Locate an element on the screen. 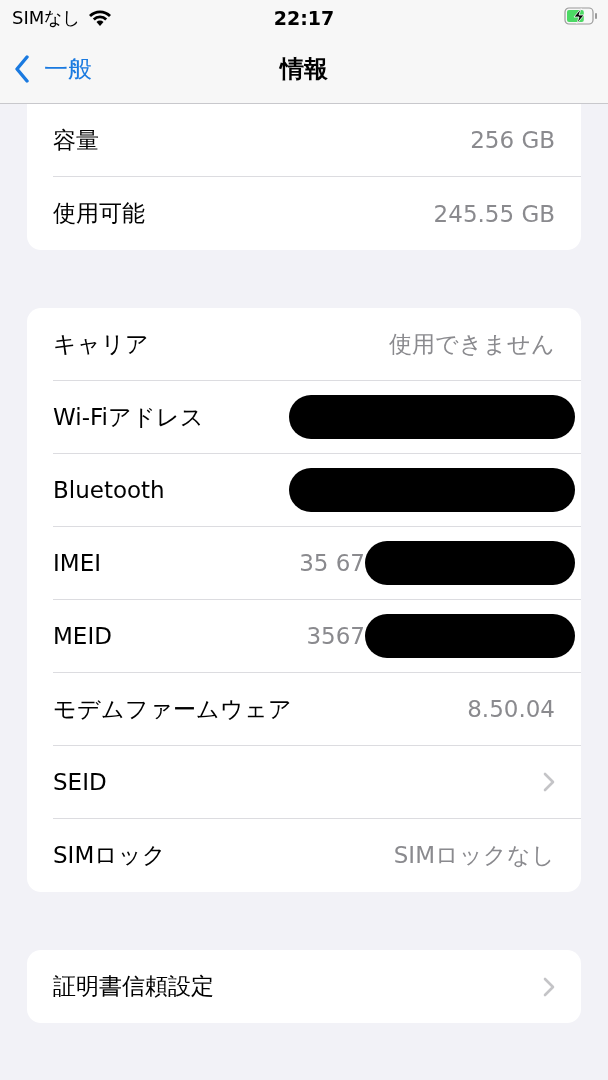 The width and height of the screenshot is (608, 1080). back-button: 一般 is located at coordinates (46, 69).